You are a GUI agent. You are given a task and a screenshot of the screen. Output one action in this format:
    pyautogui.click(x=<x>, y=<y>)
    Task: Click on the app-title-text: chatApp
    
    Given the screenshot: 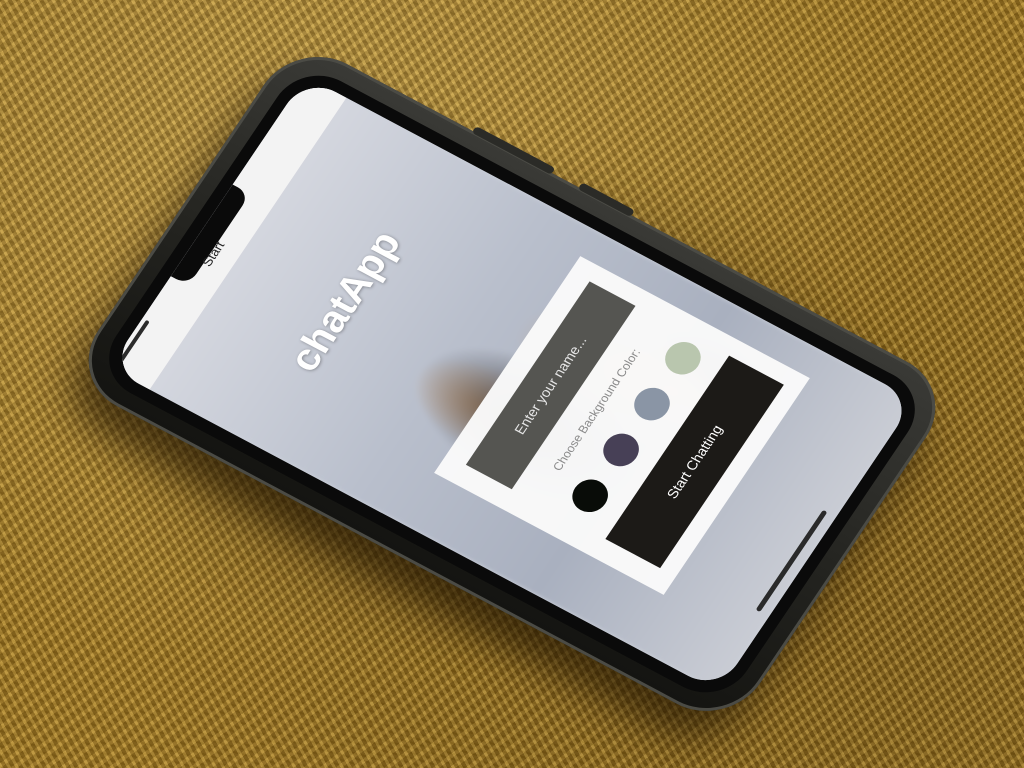 What is the action you would take?
    pyautogui.click(x=345, y=301)
    